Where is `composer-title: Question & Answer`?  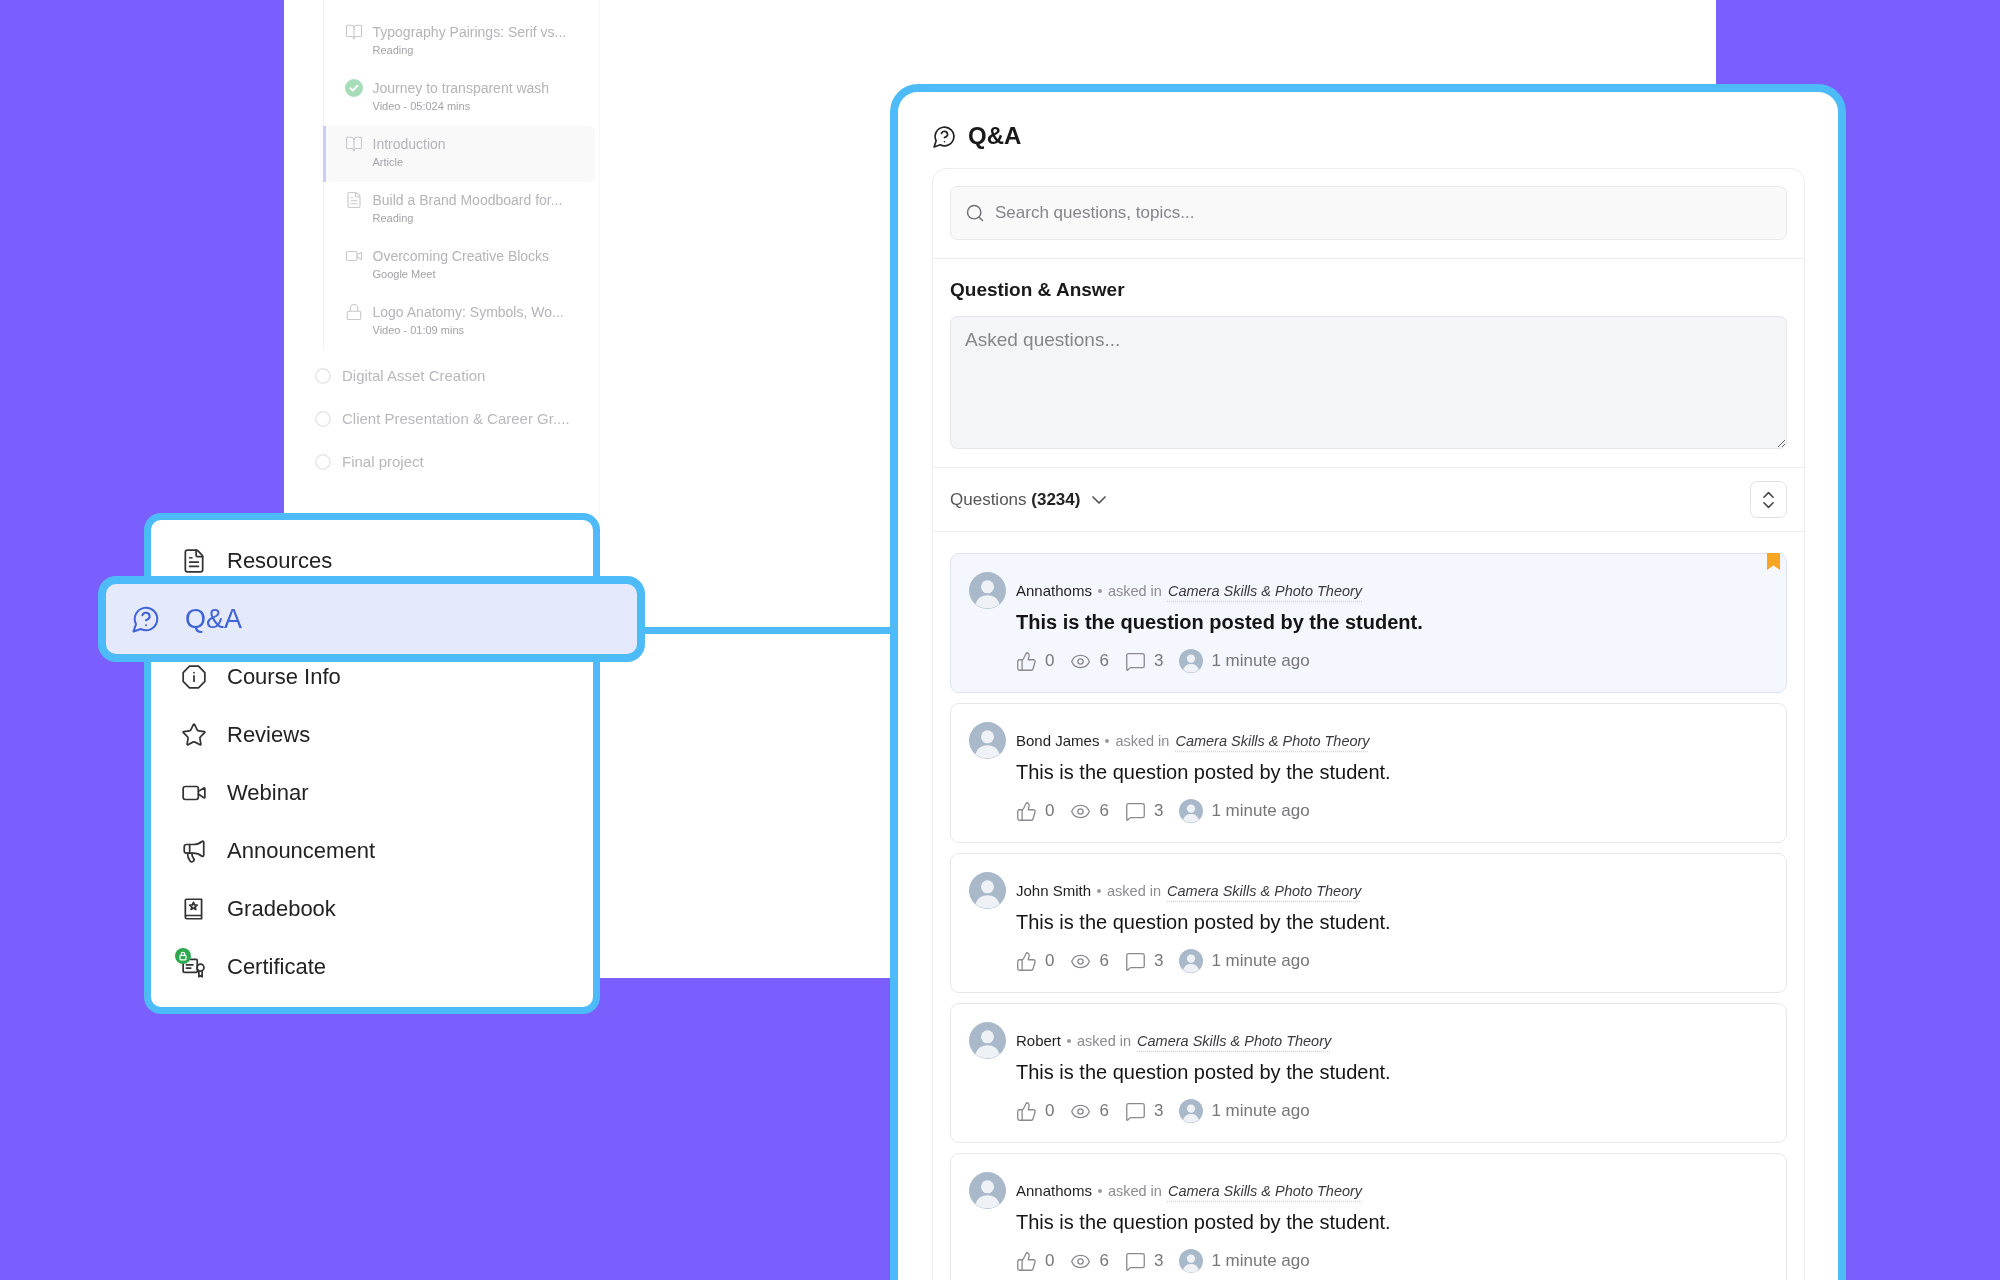
composer-title: Question & Answer is located at coordinates (1038, 290).